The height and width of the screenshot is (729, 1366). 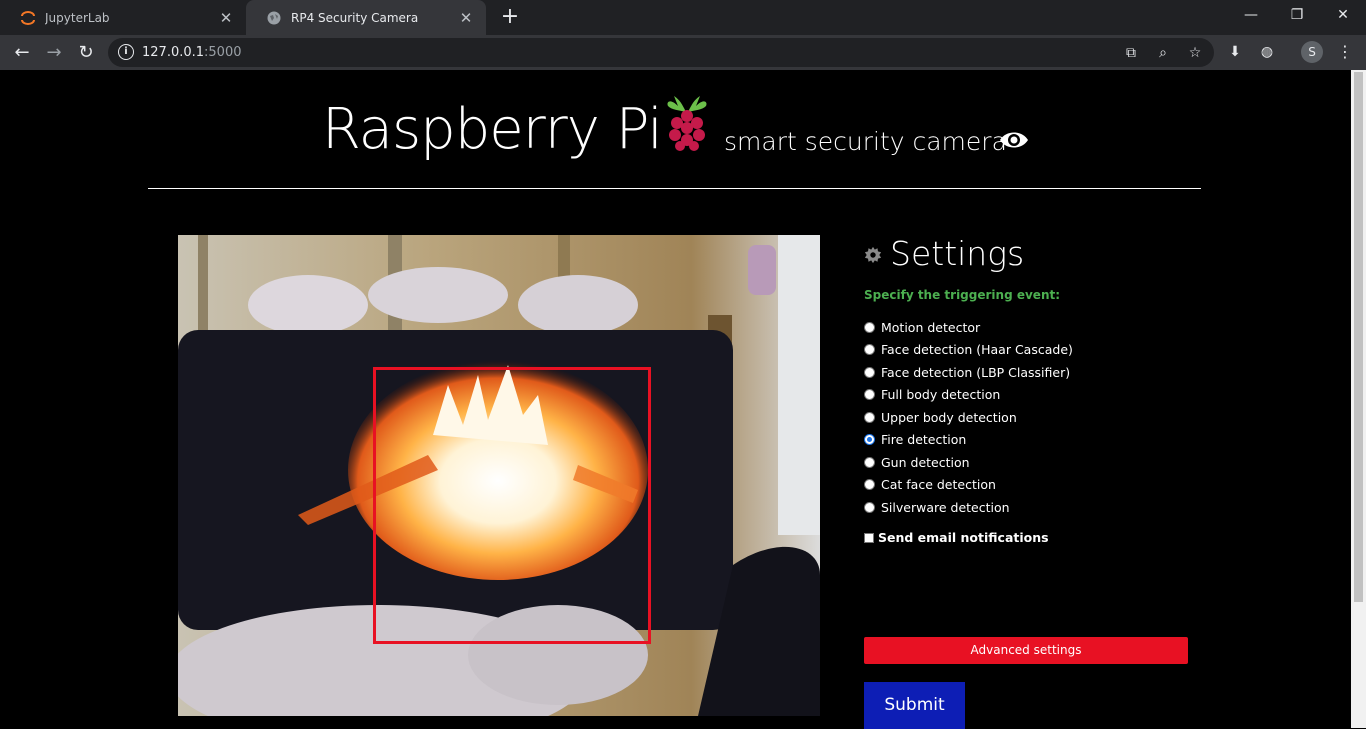 What do you see at coordinates (956, 537) in the screenshot?
I see `email-notifications-option: Send email notifications` at bounding box center [956, 537].